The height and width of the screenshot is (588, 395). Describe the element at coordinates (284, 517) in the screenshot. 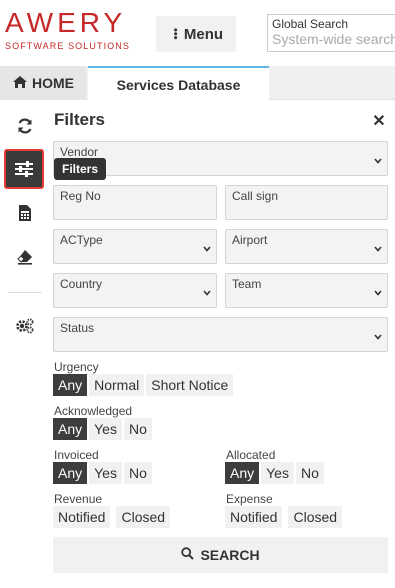

I see `expense-toggle: Notified Closed` at that location.